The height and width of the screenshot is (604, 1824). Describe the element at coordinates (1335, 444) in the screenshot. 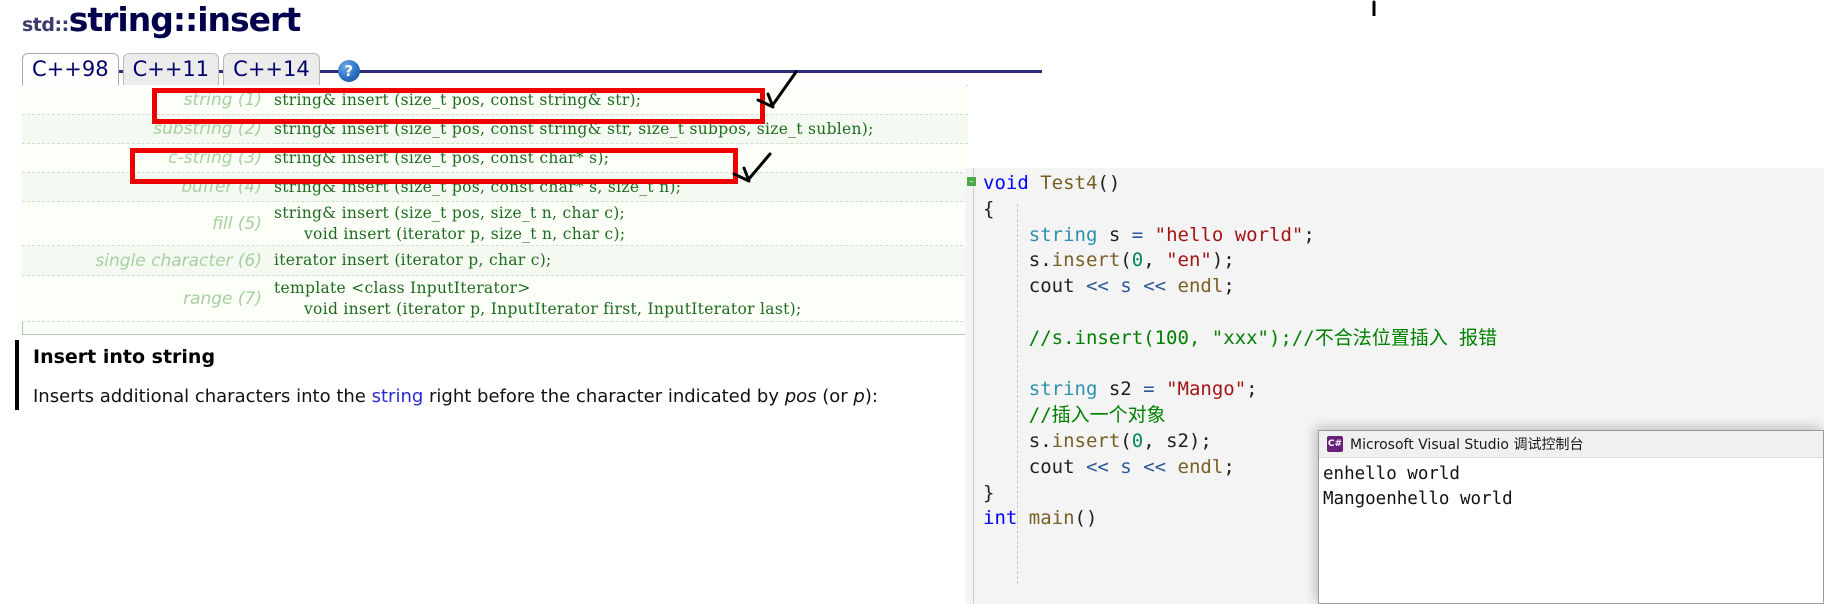

I see `visual-studio-icon: C#` at that location.